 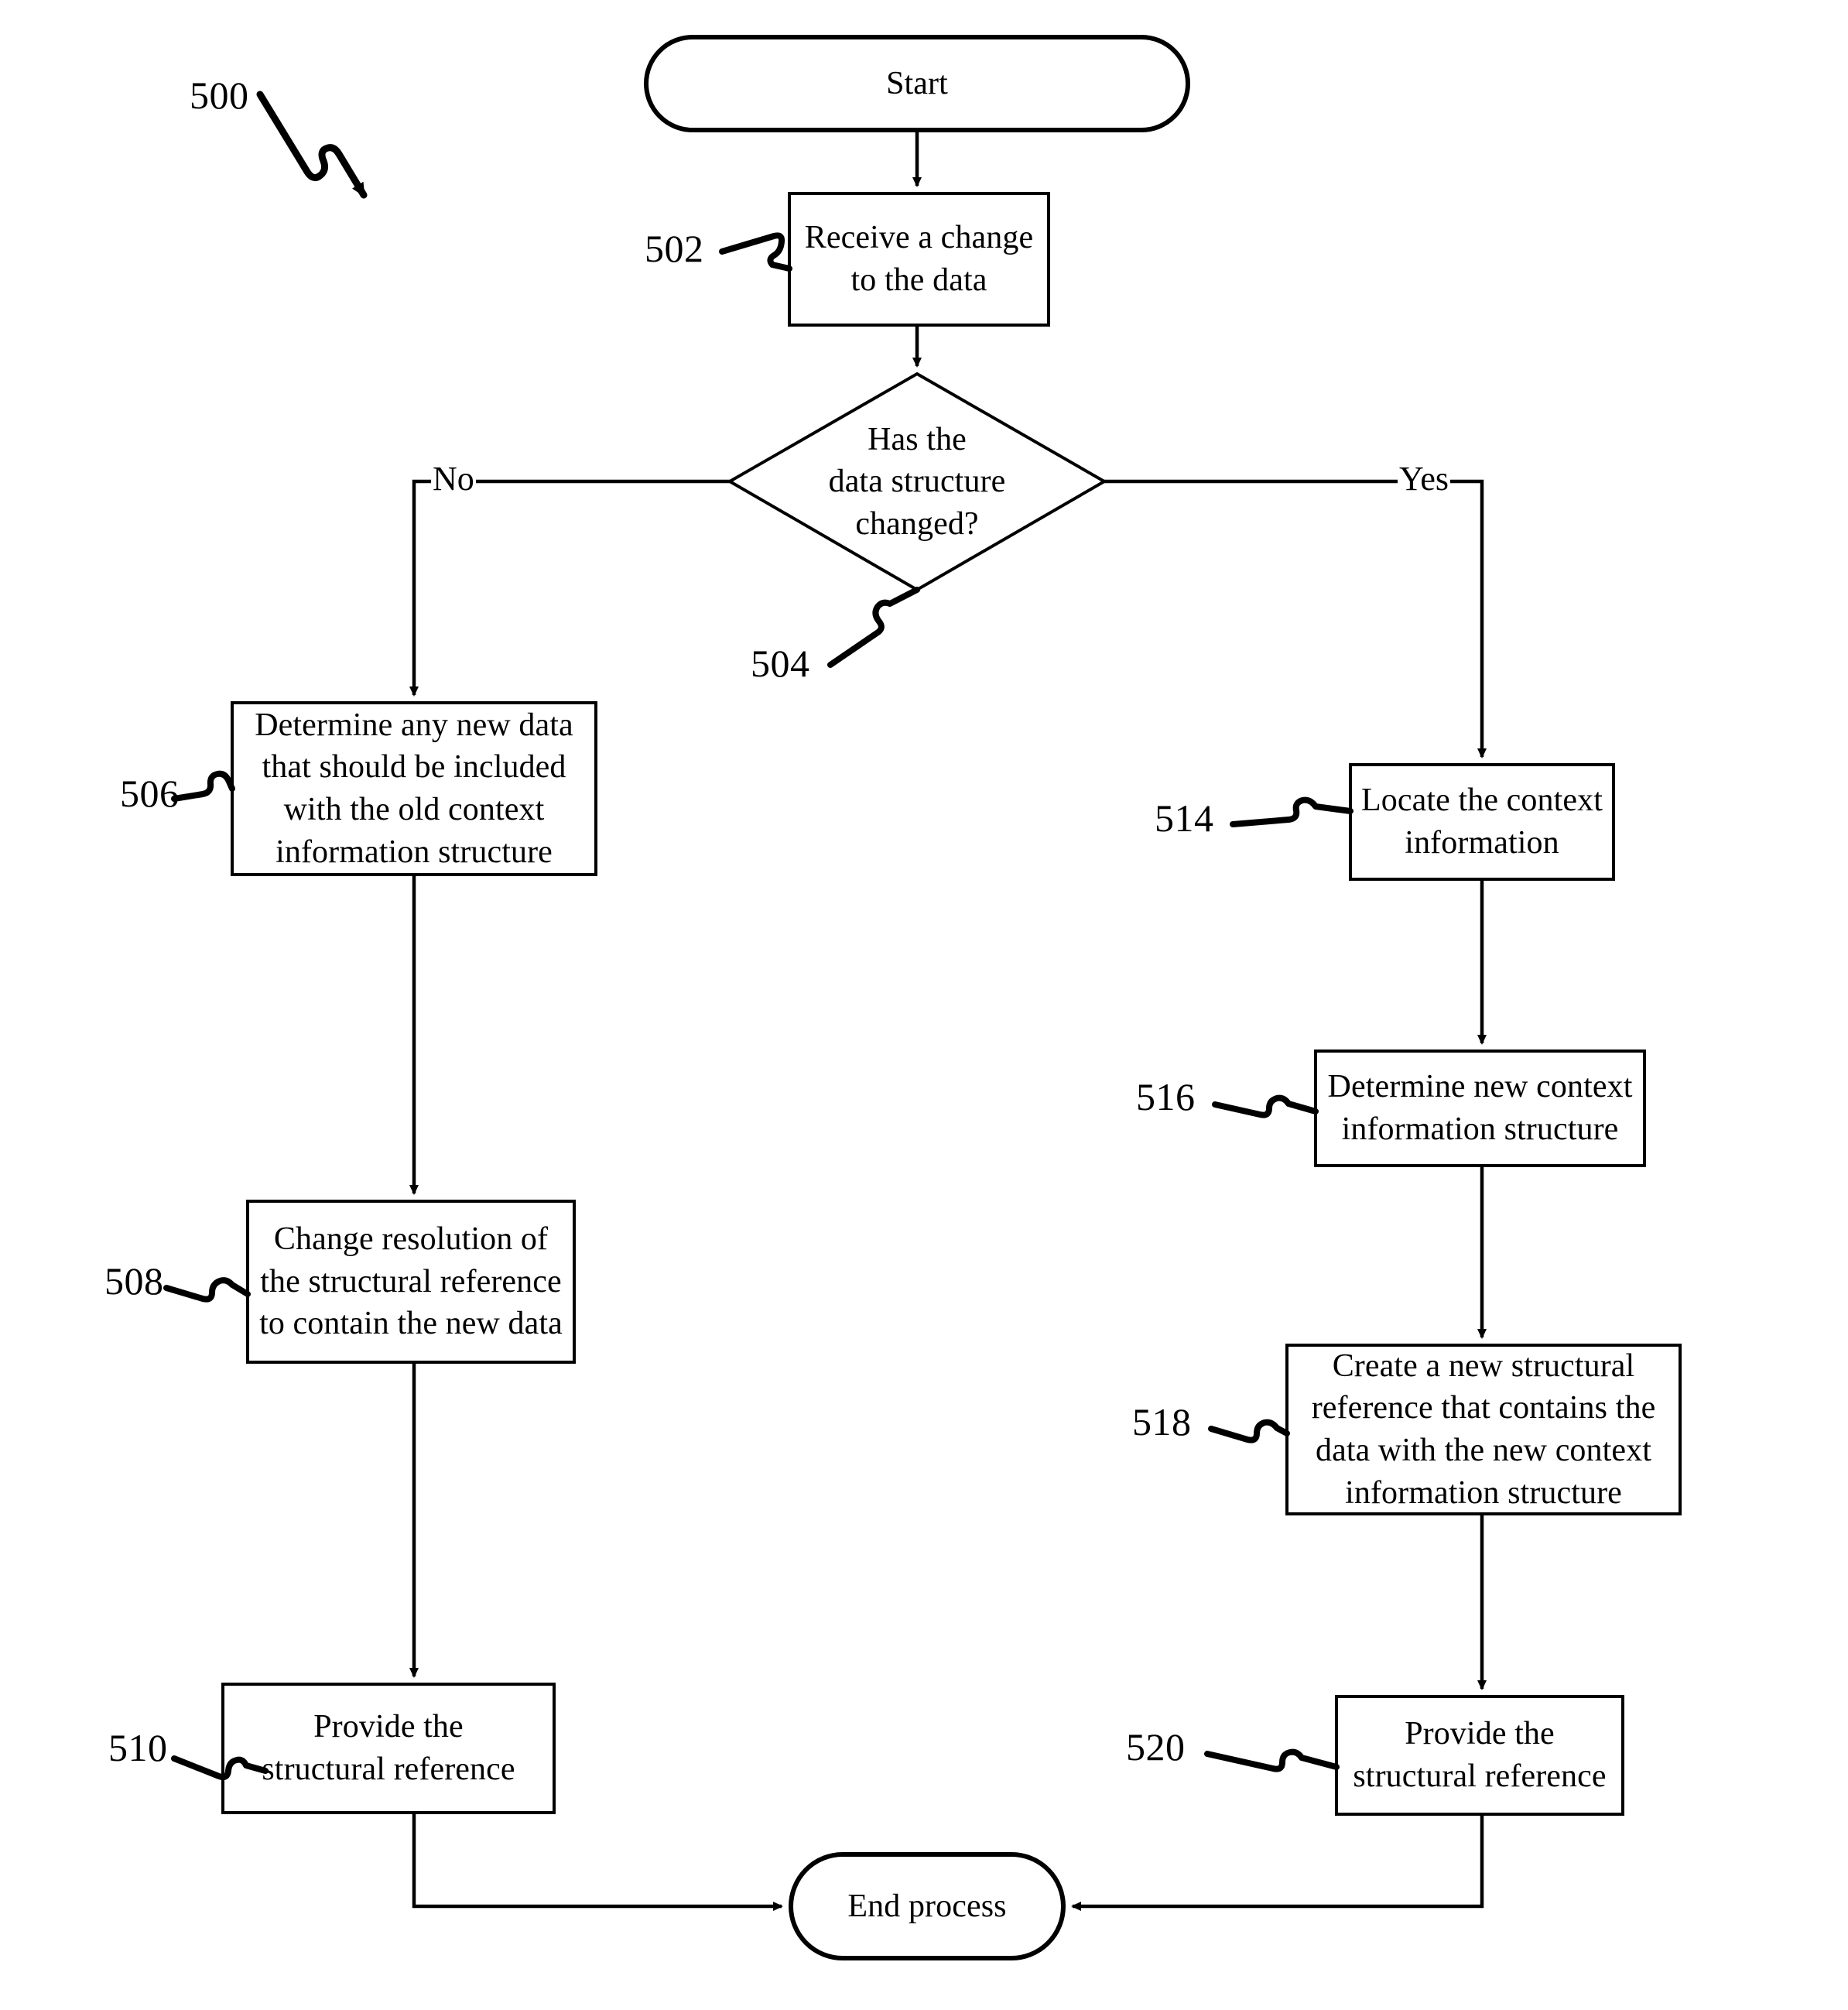 What do you see at coordinates (917, 83) in the screenshot?
I see `start-terminator-shape` at bounding box center [917, 83].